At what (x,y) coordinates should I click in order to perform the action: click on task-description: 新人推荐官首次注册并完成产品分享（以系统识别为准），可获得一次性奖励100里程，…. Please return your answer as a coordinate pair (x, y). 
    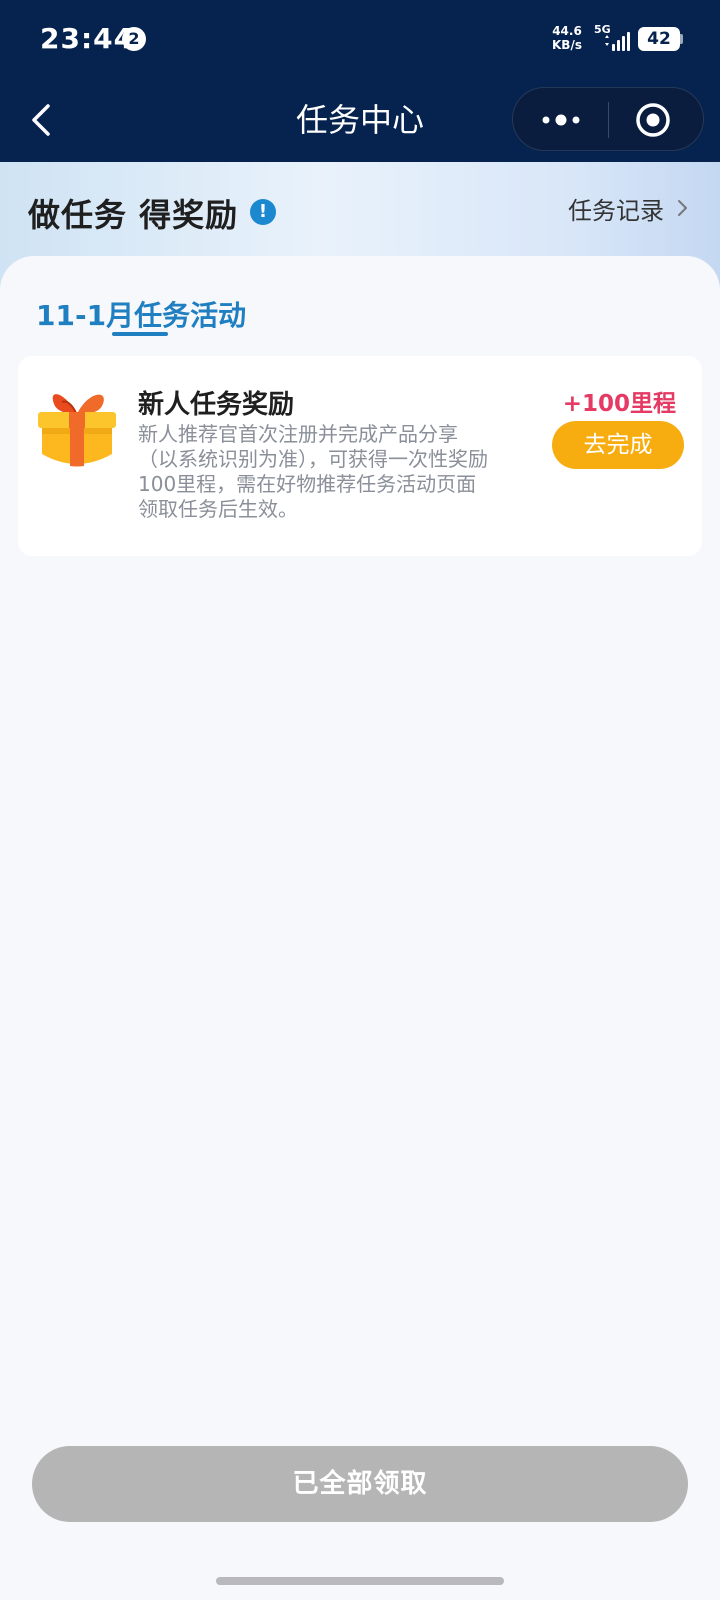
    Looking at the image, I should click on (313, 471).